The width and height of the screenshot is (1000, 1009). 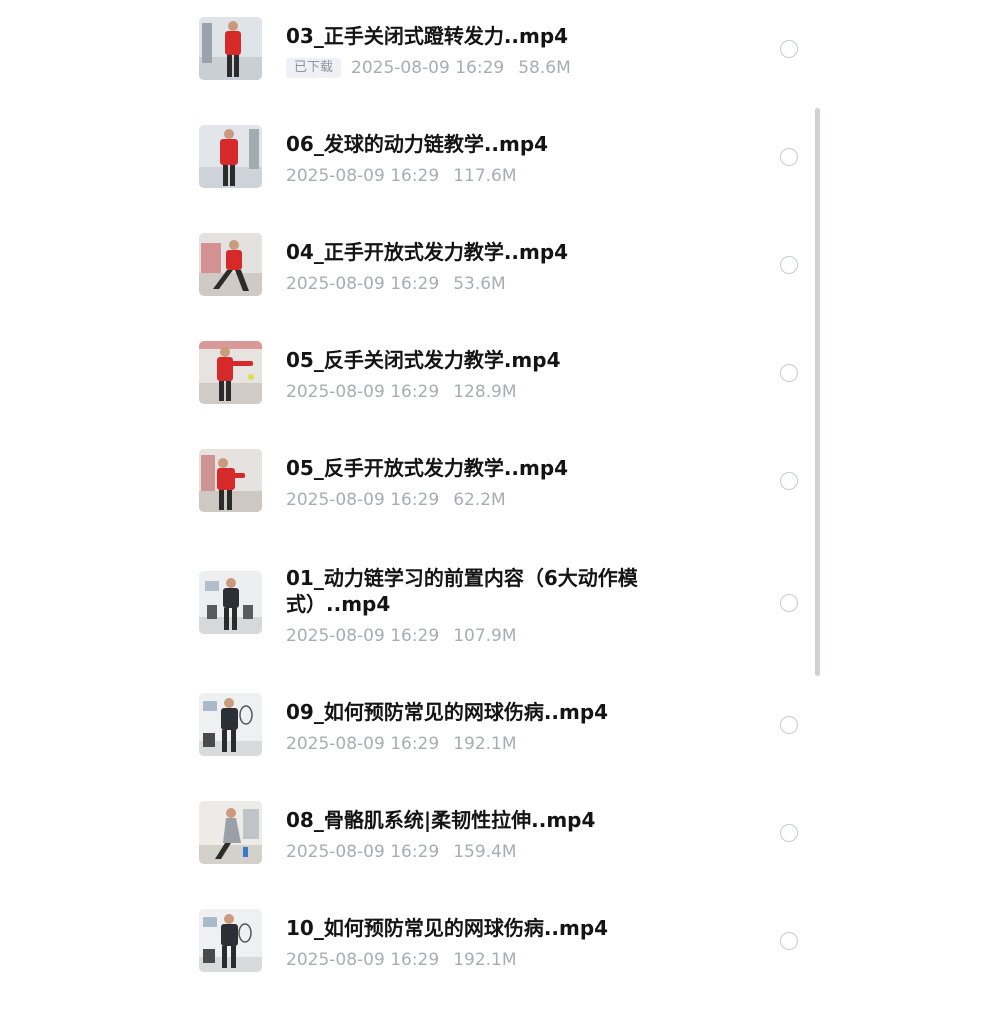 I want to click on file-size: 107.9M, so click(x=485, y=636).